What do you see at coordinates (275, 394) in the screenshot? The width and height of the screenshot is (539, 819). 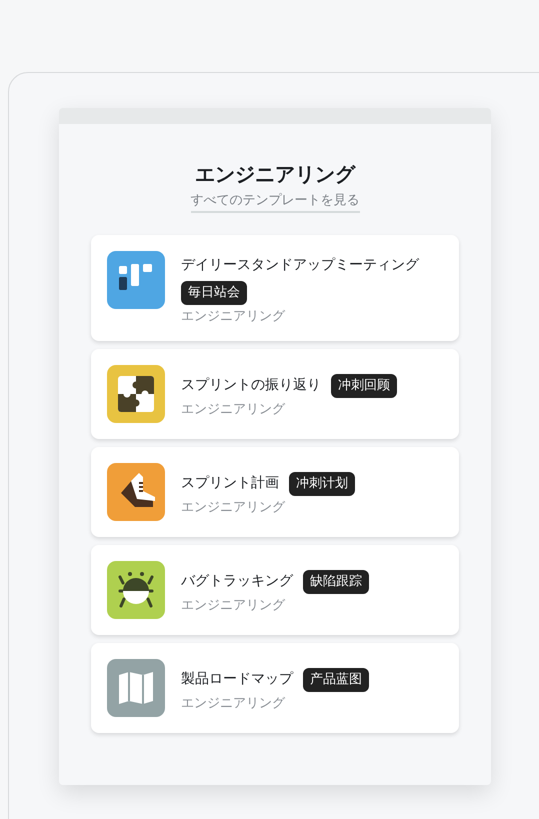 I see `template-card: スプリントの振り返り 冲刺回顾 エンジニアリング` at bounding box center [275, 394].